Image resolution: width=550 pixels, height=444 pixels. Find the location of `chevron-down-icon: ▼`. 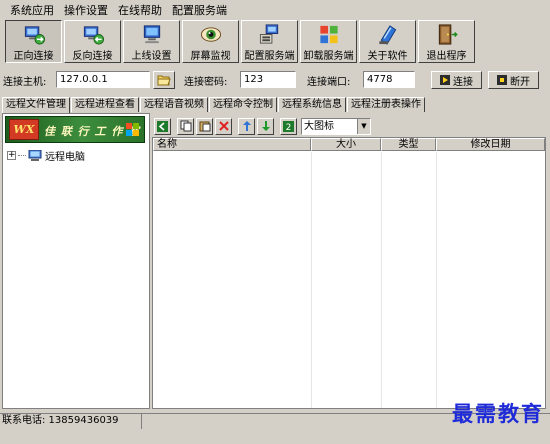

chevron-down-icon: ▼ is located at coordinates (363, 126).